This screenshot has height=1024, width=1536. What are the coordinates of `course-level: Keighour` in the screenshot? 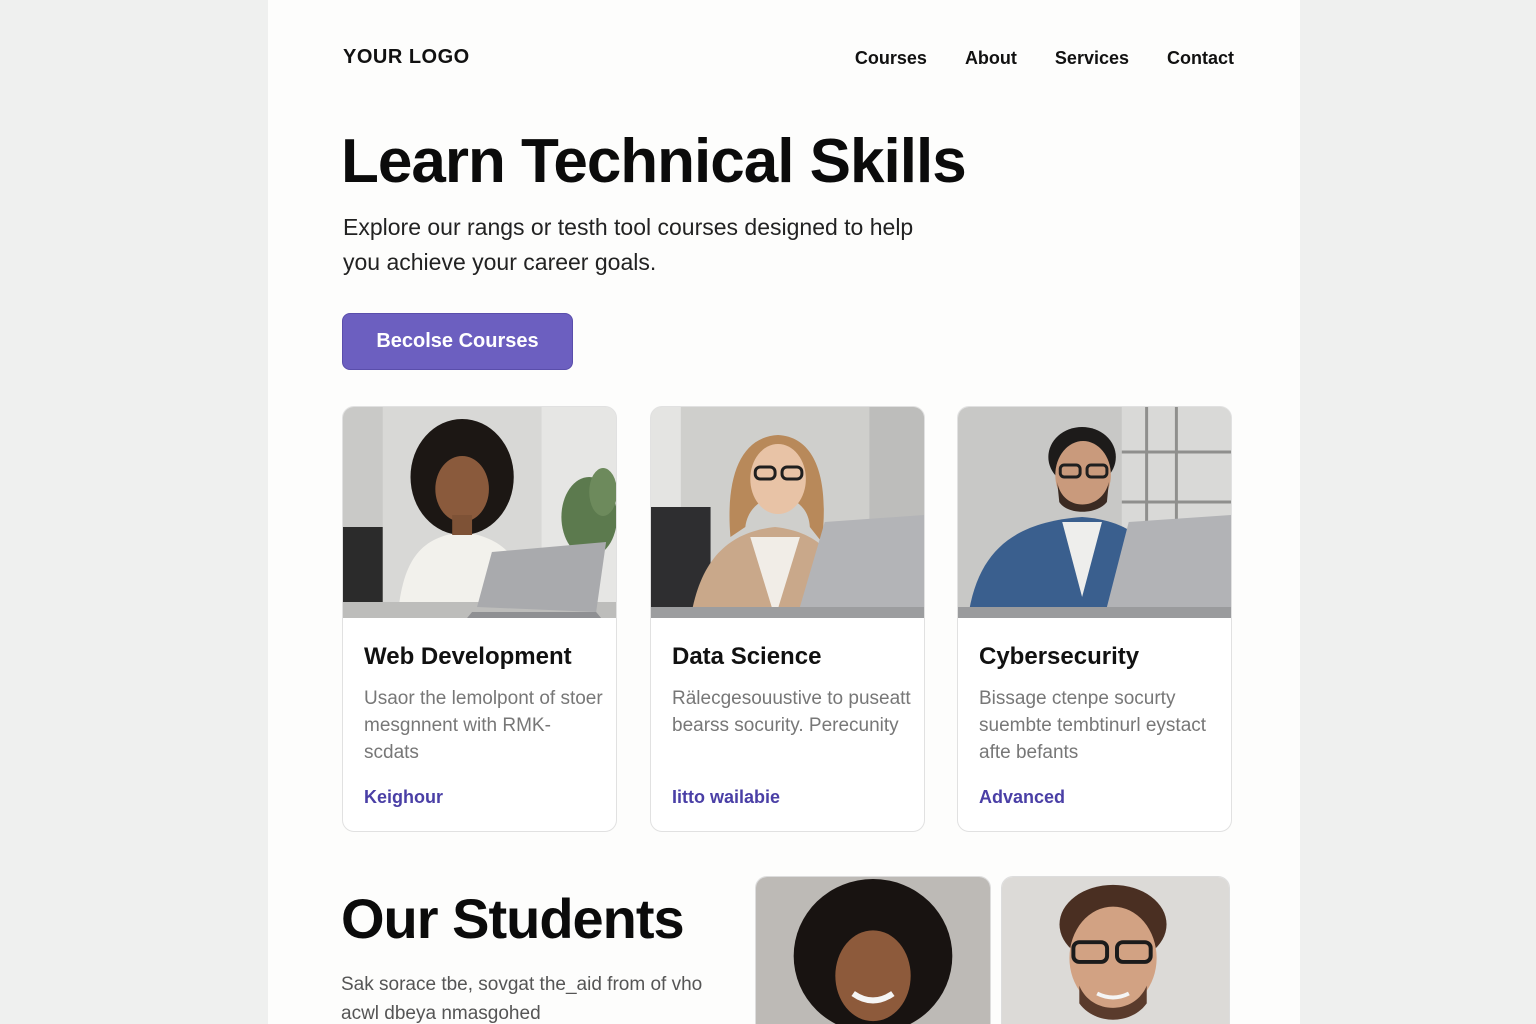 It's located at (403, 797).